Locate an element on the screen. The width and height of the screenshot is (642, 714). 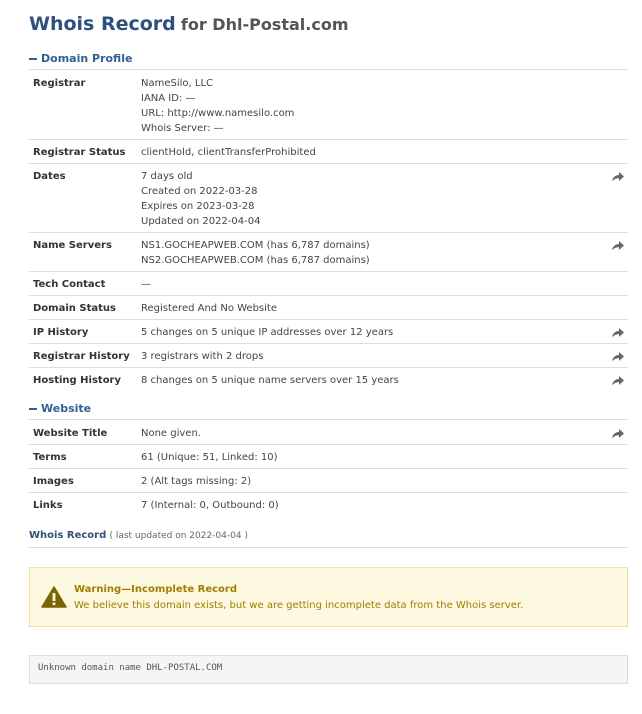
warning-title: Warning—Incomplete Record is located at coordinates (156, 589).